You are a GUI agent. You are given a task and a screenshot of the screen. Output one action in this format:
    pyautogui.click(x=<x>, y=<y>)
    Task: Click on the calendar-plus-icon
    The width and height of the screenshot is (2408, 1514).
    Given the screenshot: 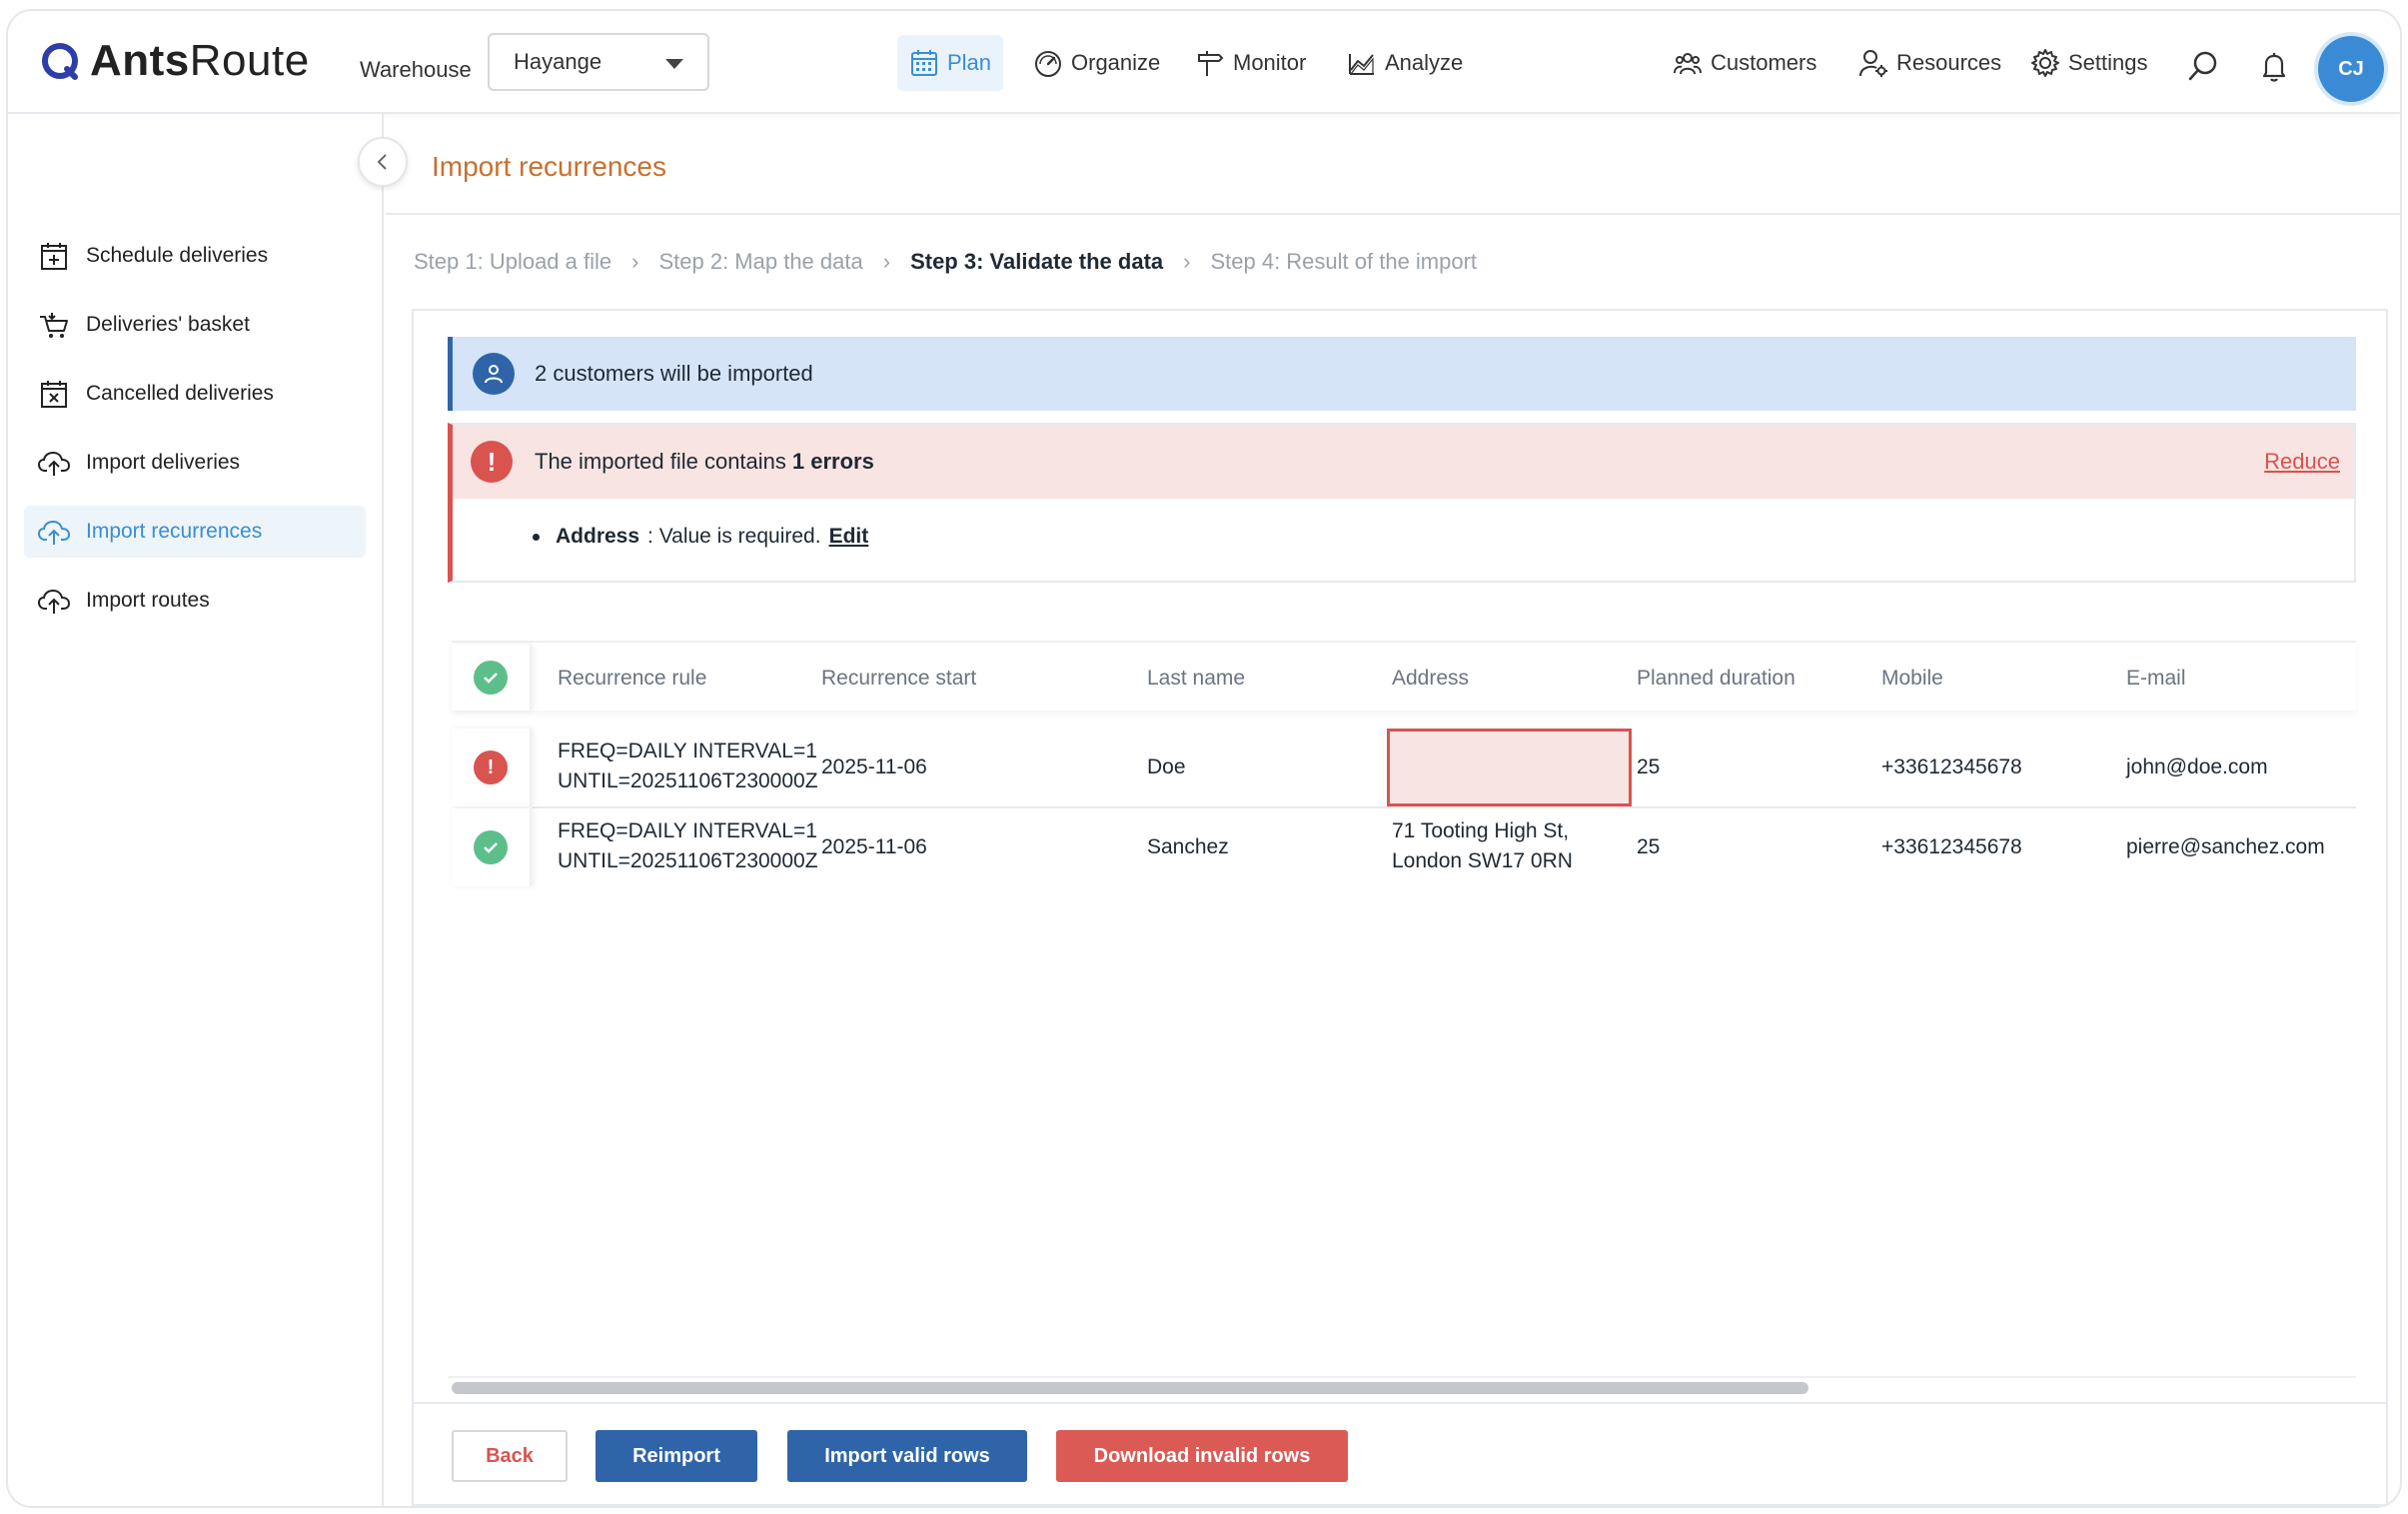 What is the action you would take?
    pyautogui.click(x=54, y=257)
    